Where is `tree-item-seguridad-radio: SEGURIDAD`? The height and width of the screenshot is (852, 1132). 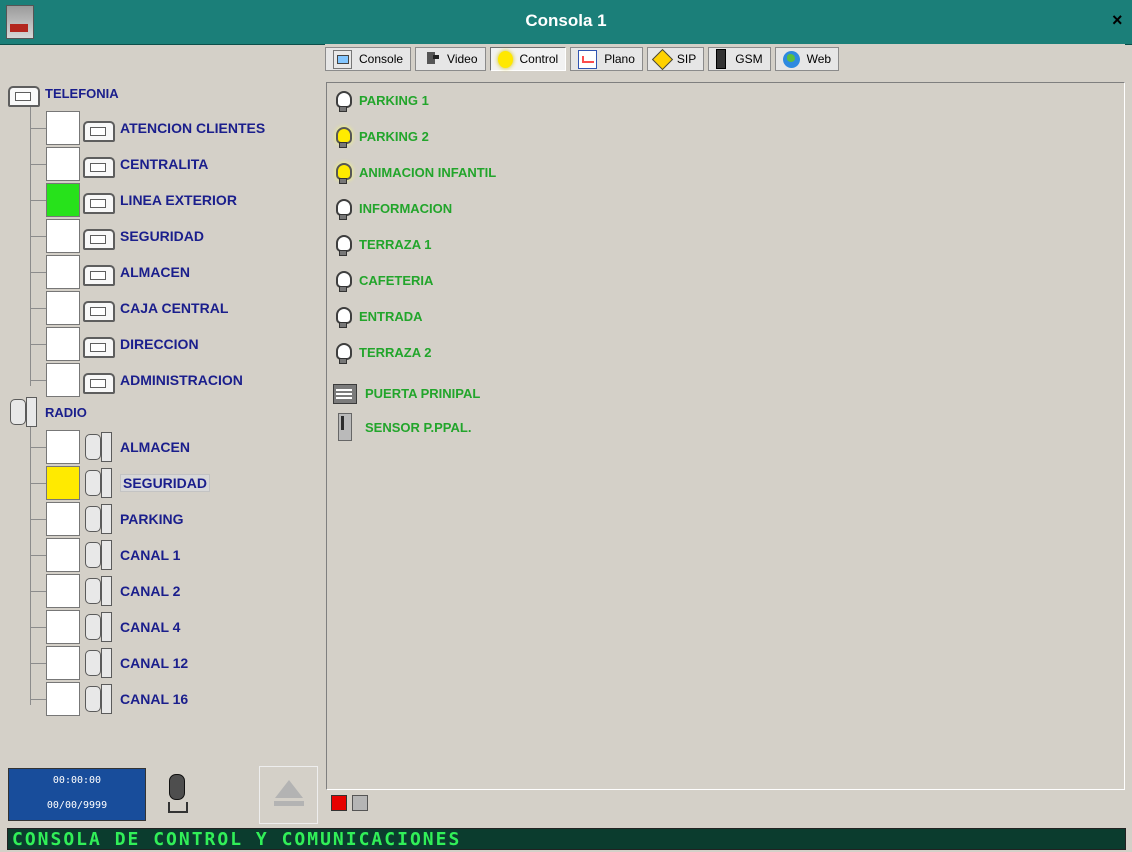
tree-item-seguridad-radio: SEGURIDAD is located at coordinates (128, 483).